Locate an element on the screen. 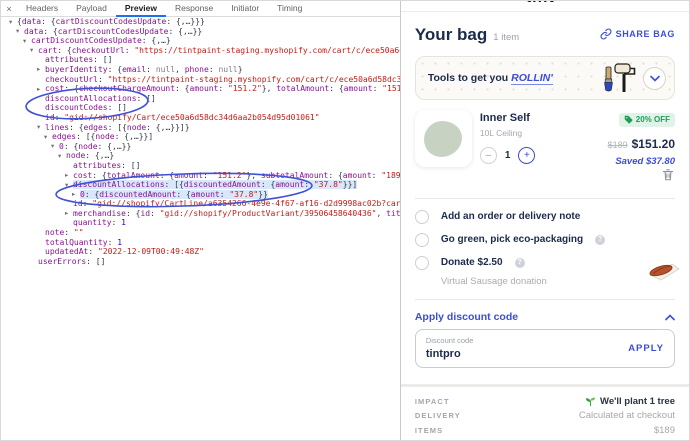 This screenshot has height=441, width=690. discount-badge-label: 20% OFF is located at coordinates (652, 119).